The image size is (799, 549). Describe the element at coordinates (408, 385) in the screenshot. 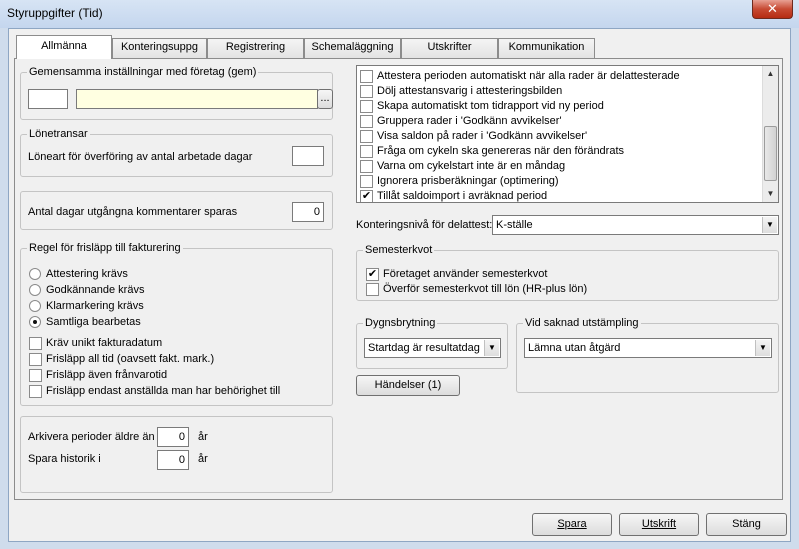

I see `handelser-button: Händelser (1)` at that location.